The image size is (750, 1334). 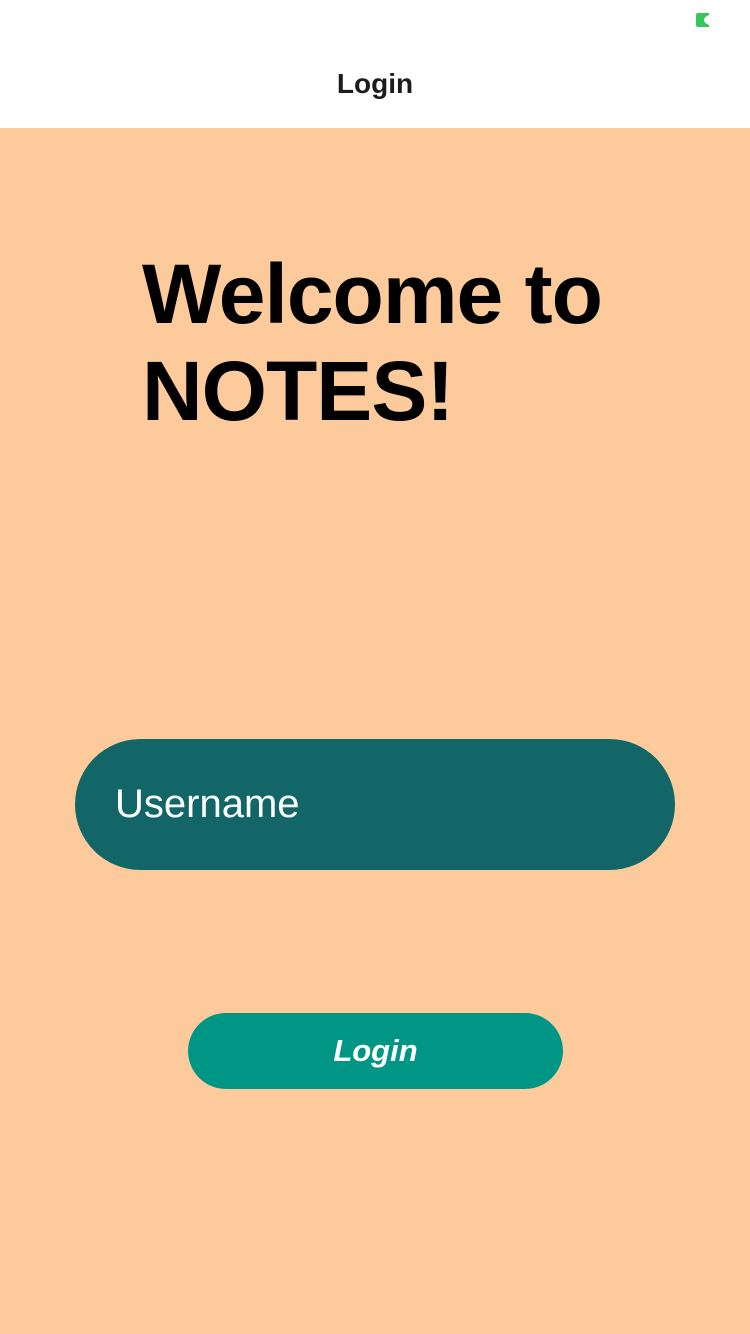 I want to click on welcome-line-1: Welcome to, so click(x=372, y=294).